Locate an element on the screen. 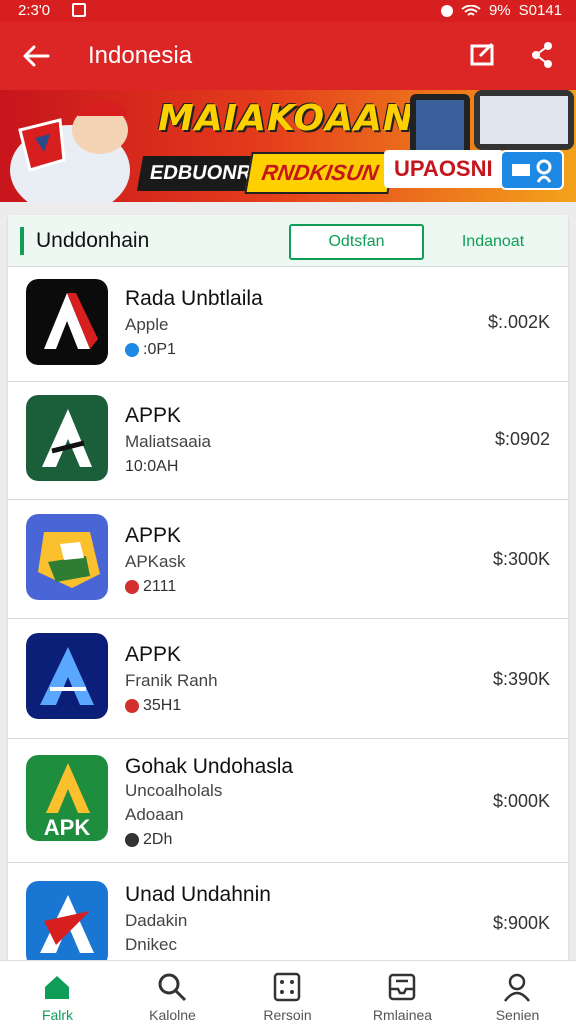 The image size is (576, 1024). tab-other: Indanoat is located at coordinates (493, 242).